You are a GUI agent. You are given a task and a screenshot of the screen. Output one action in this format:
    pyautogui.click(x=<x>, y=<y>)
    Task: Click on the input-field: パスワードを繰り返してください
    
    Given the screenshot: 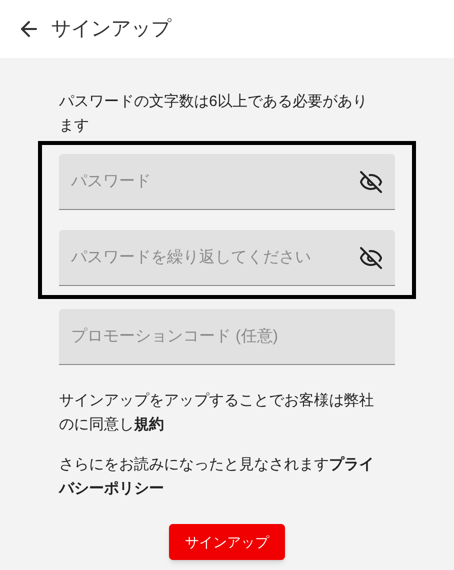 What is the action you would take?
    pyautogui.click(x=227, y=258)
    